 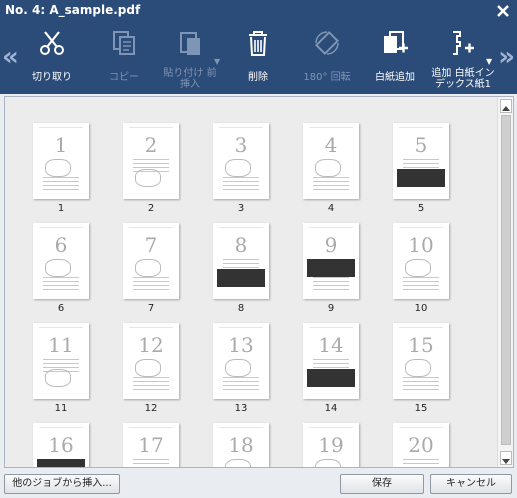 I want to click on page-thumbnail: 1, so click(x=61, y=161).